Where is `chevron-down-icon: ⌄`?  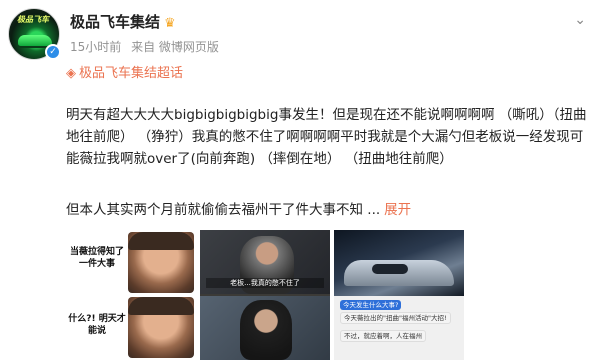
chevron-down-icon: ⌄ is located at coordinates (580, 20).